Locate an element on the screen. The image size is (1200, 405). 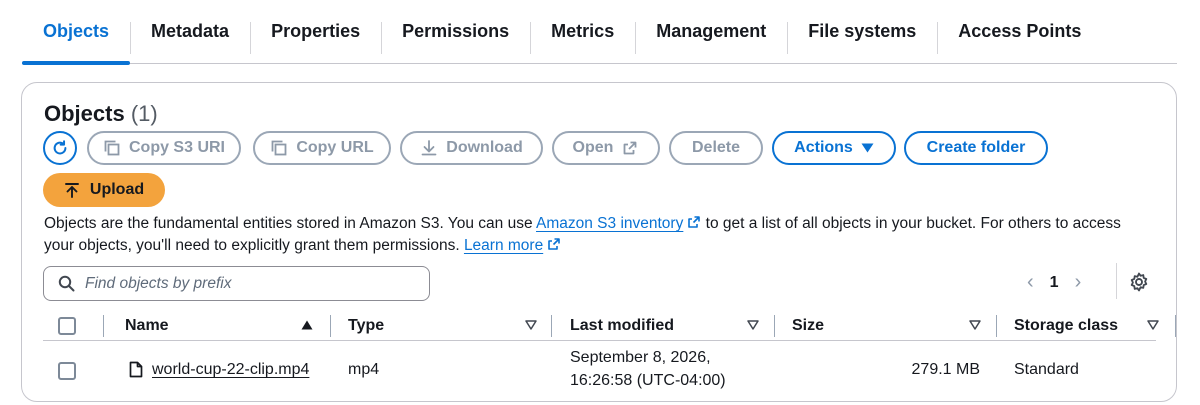
delete-button: Delete is located at coordinates (716, 148).